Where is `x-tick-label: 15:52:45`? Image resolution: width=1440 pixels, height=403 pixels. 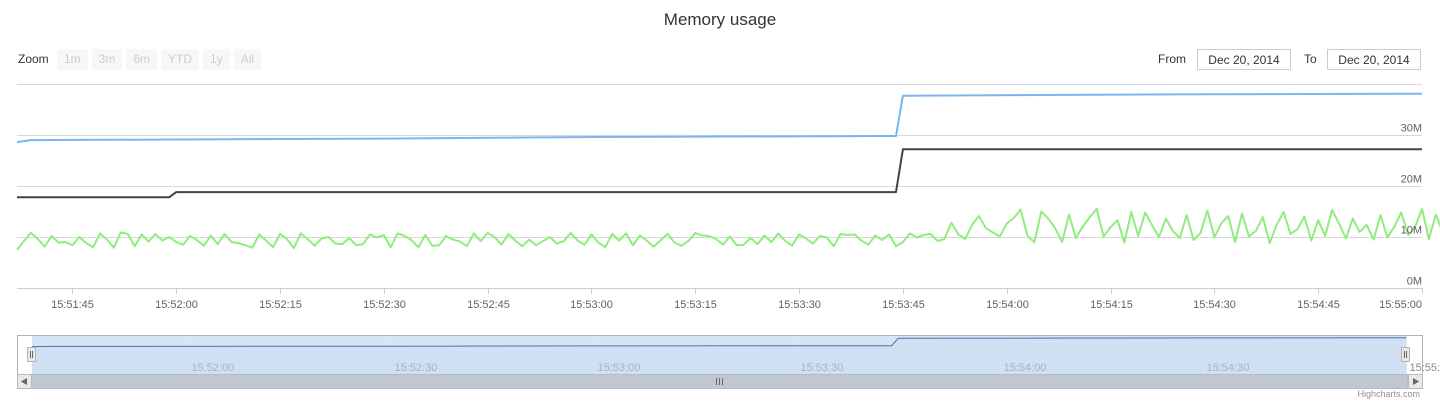 x-tick-label: 15:52:45 is located at coordinates (488, 305).